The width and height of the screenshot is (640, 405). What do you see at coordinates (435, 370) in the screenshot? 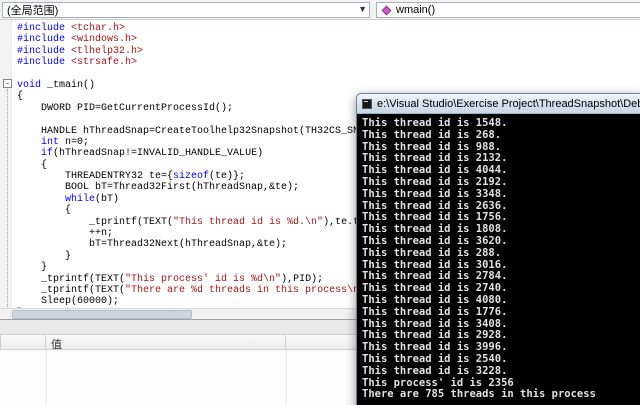
I see `console-line: This thread id is 3228.` at bounding box center [435, 370].